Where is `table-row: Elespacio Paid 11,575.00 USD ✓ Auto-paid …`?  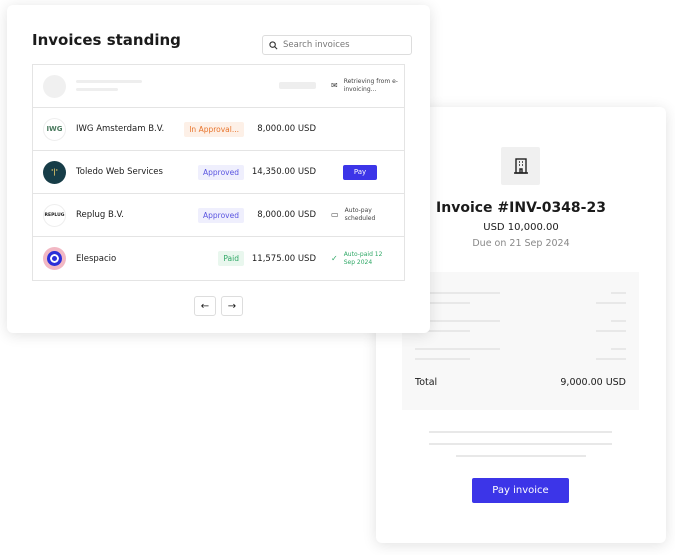 table-row: Elespacio Paid 11,575.00 USD ✓ Auto-paid … is located at coordinates (218, 258).